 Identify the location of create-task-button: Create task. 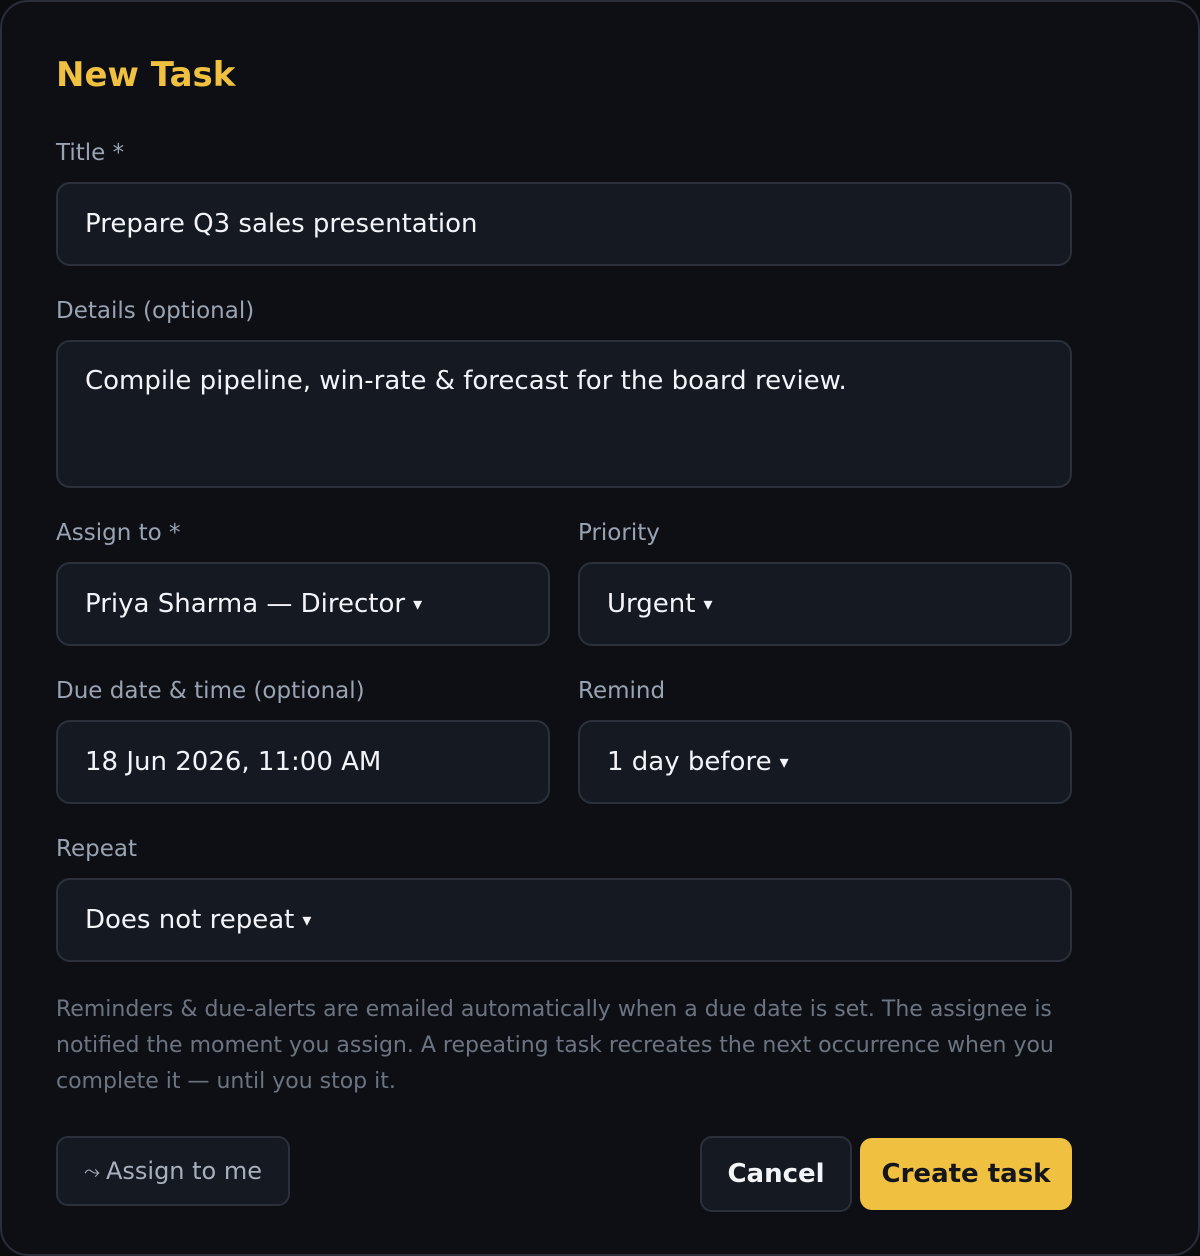
(966, 1174).